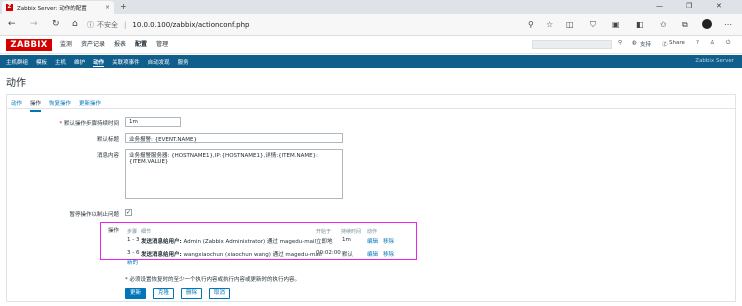 The image size is (742, 306). I want to click on search-icon: ⚲, so click(620, 43).